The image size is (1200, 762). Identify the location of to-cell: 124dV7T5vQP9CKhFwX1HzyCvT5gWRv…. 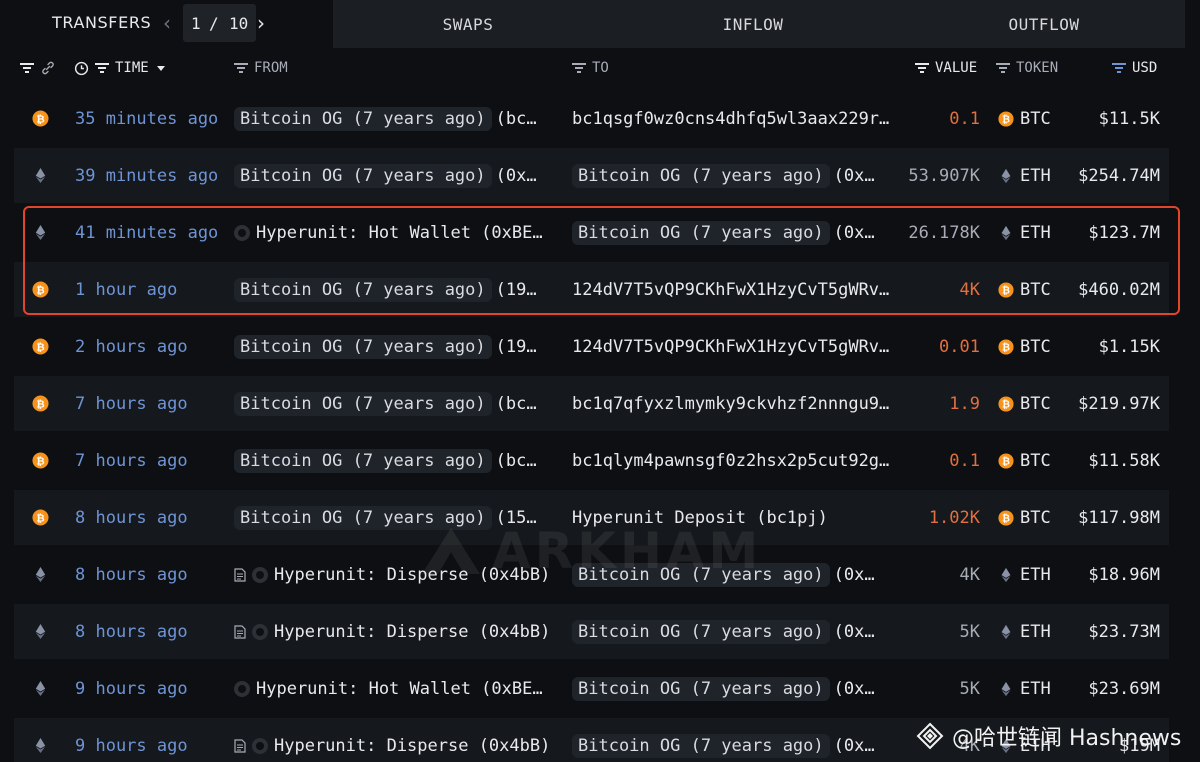
(732, 289).